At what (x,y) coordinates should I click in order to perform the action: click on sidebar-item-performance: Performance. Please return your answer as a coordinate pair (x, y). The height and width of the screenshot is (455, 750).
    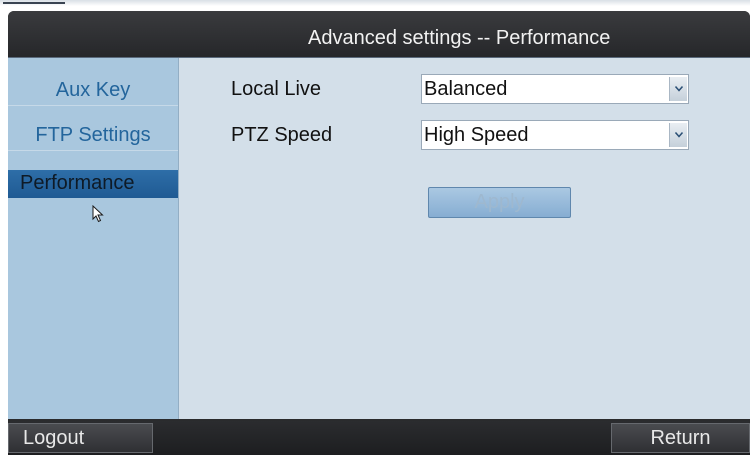
    Looking at the image, I should click on (93, 184).